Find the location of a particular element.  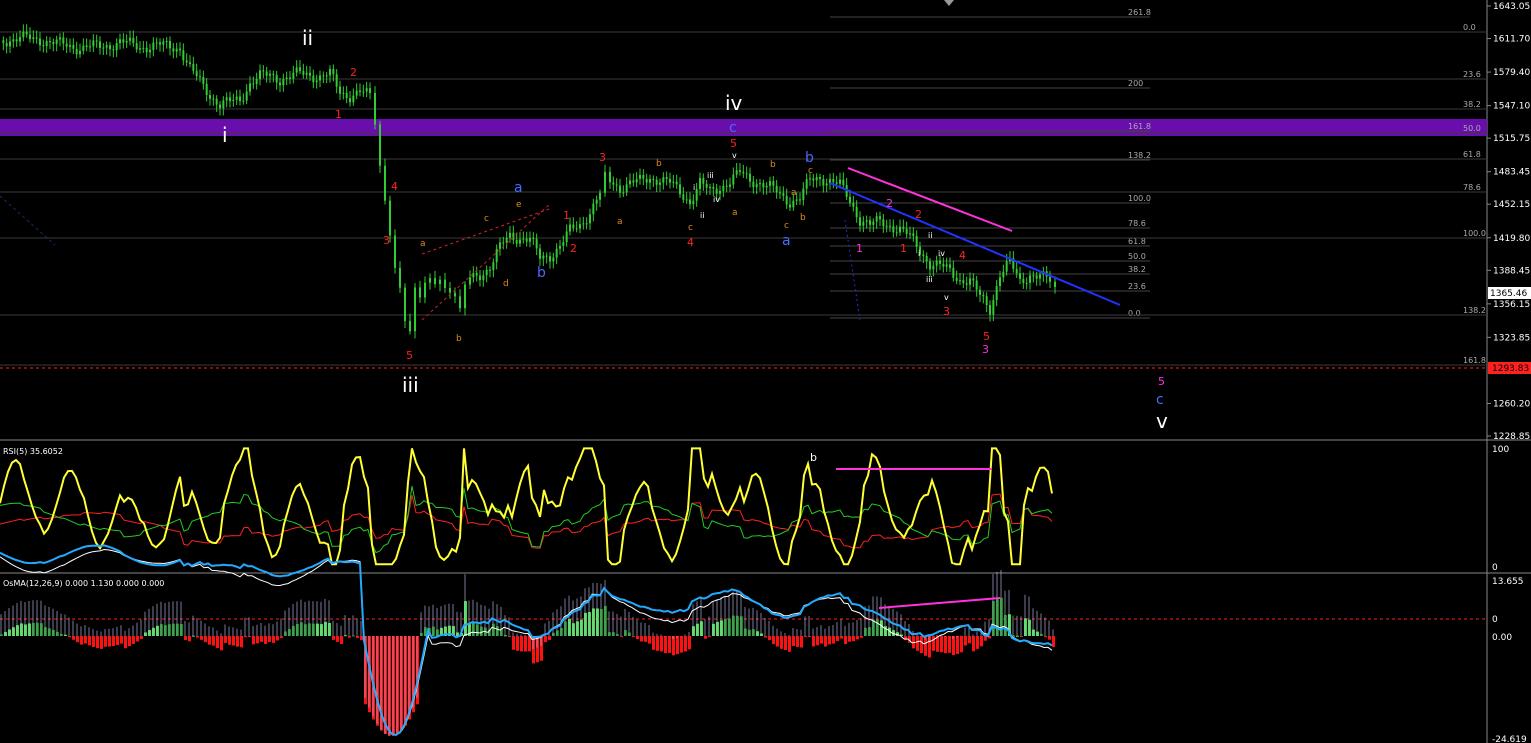

scroll-marker-icon is located at coordinates (949, 3).